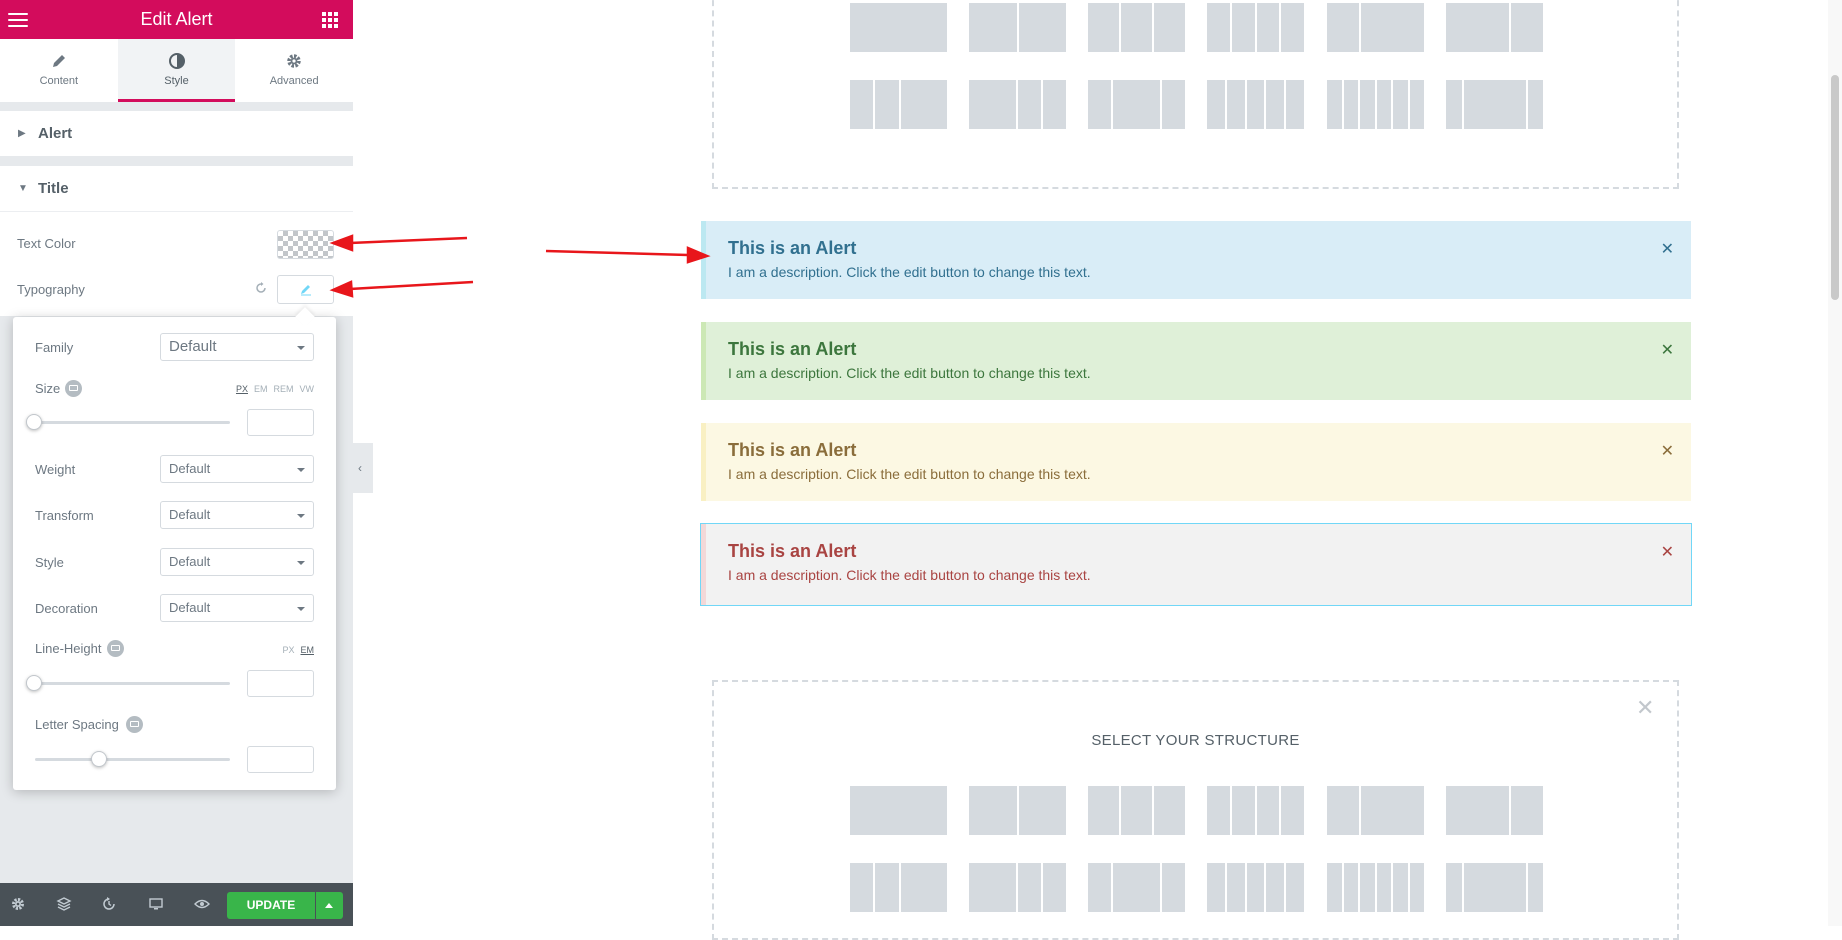 This screenshot has width=1842, height=940. Describe the element at coordinates (363, 468) in the screenshot. I see `collapse-panel-handle: ‹` at that location.